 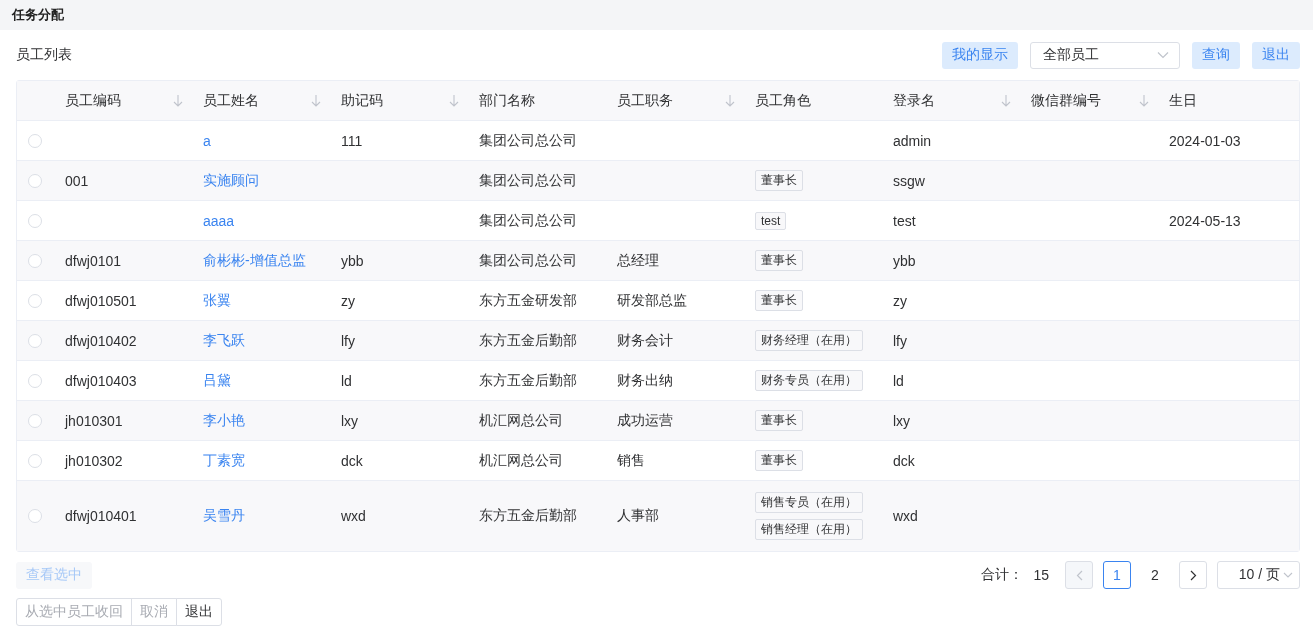 I want to click on footer-button: 退出, so click(x=199, y=612).